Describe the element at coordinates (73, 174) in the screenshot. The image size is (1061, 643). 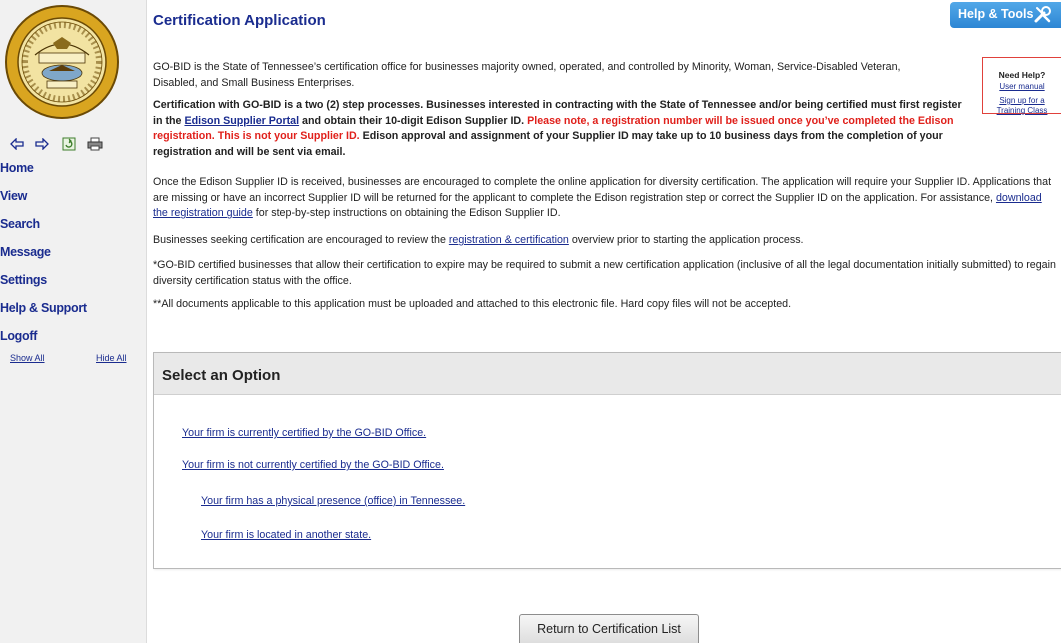
I see `nav-home: Home` at that location.